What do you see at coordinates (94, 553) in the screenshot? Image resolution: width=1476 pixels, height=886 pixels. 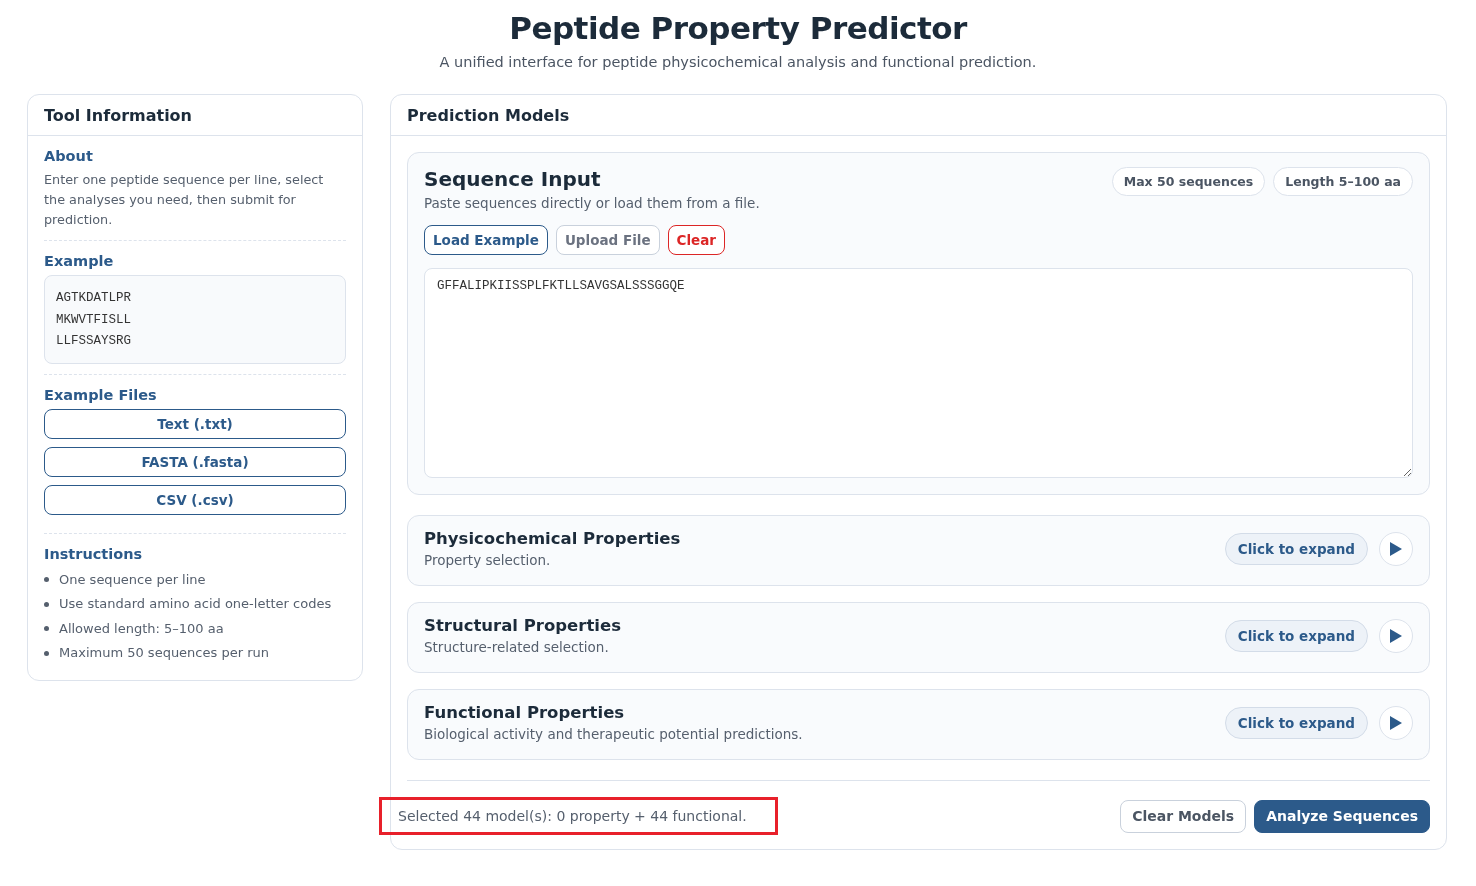 I see `section-heading: Instructions` at bounding box center [94, 553].